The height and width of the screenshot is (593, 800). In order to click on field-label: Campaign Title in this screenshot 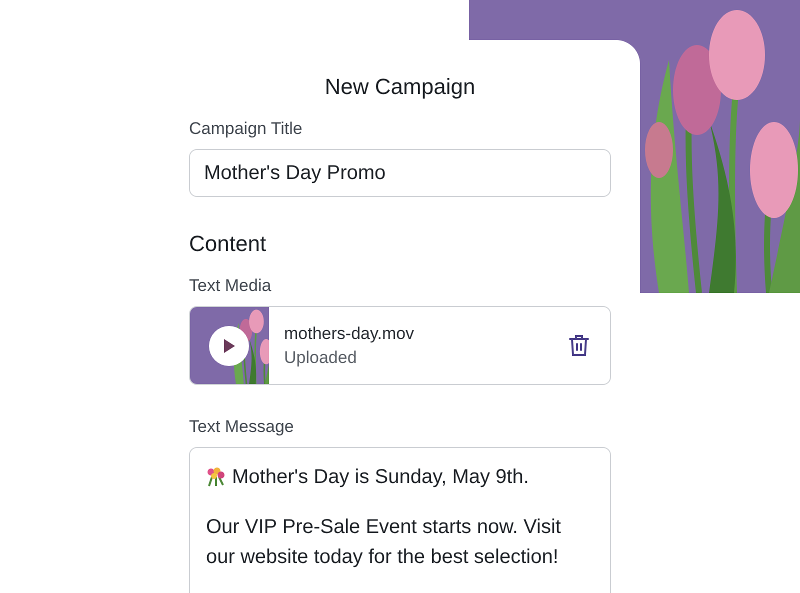, I will do `click(246, 129)`.